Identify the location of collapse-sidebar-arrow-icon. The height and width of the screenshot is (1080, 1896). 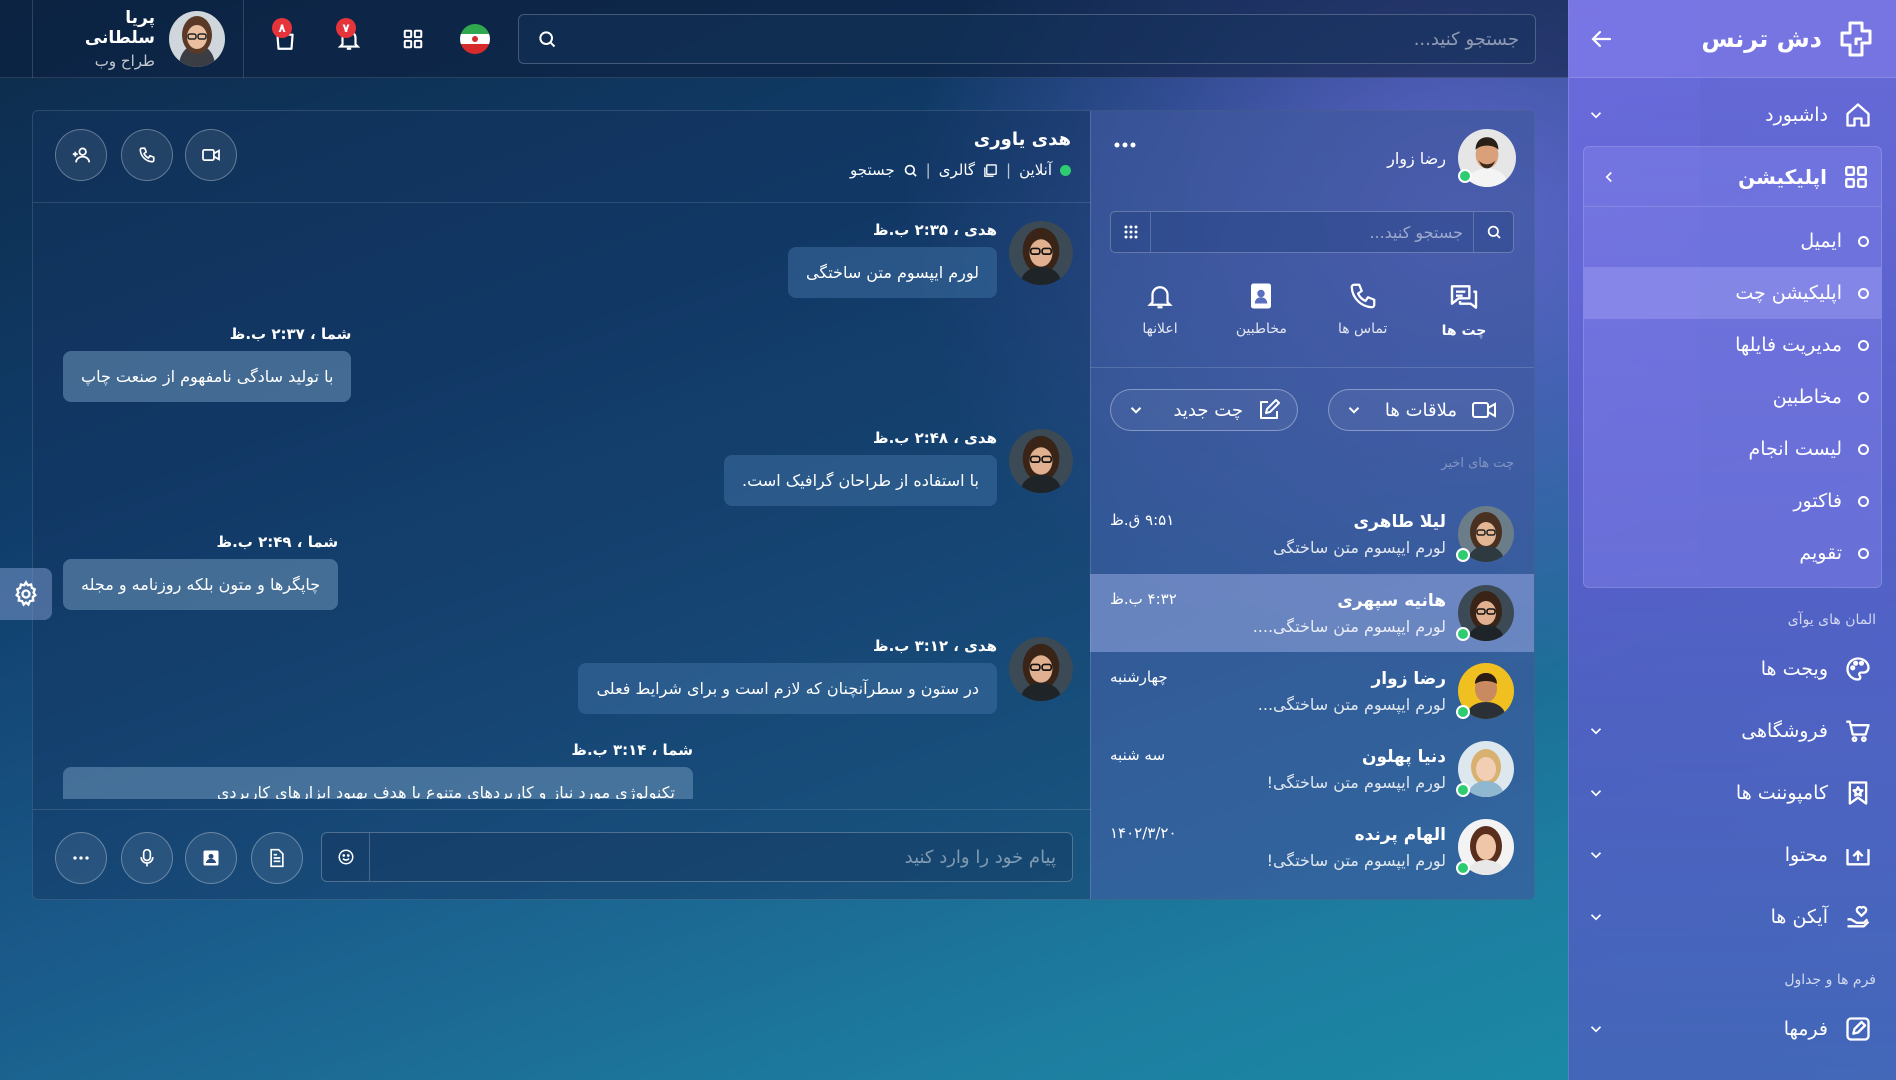
(1601, 39).